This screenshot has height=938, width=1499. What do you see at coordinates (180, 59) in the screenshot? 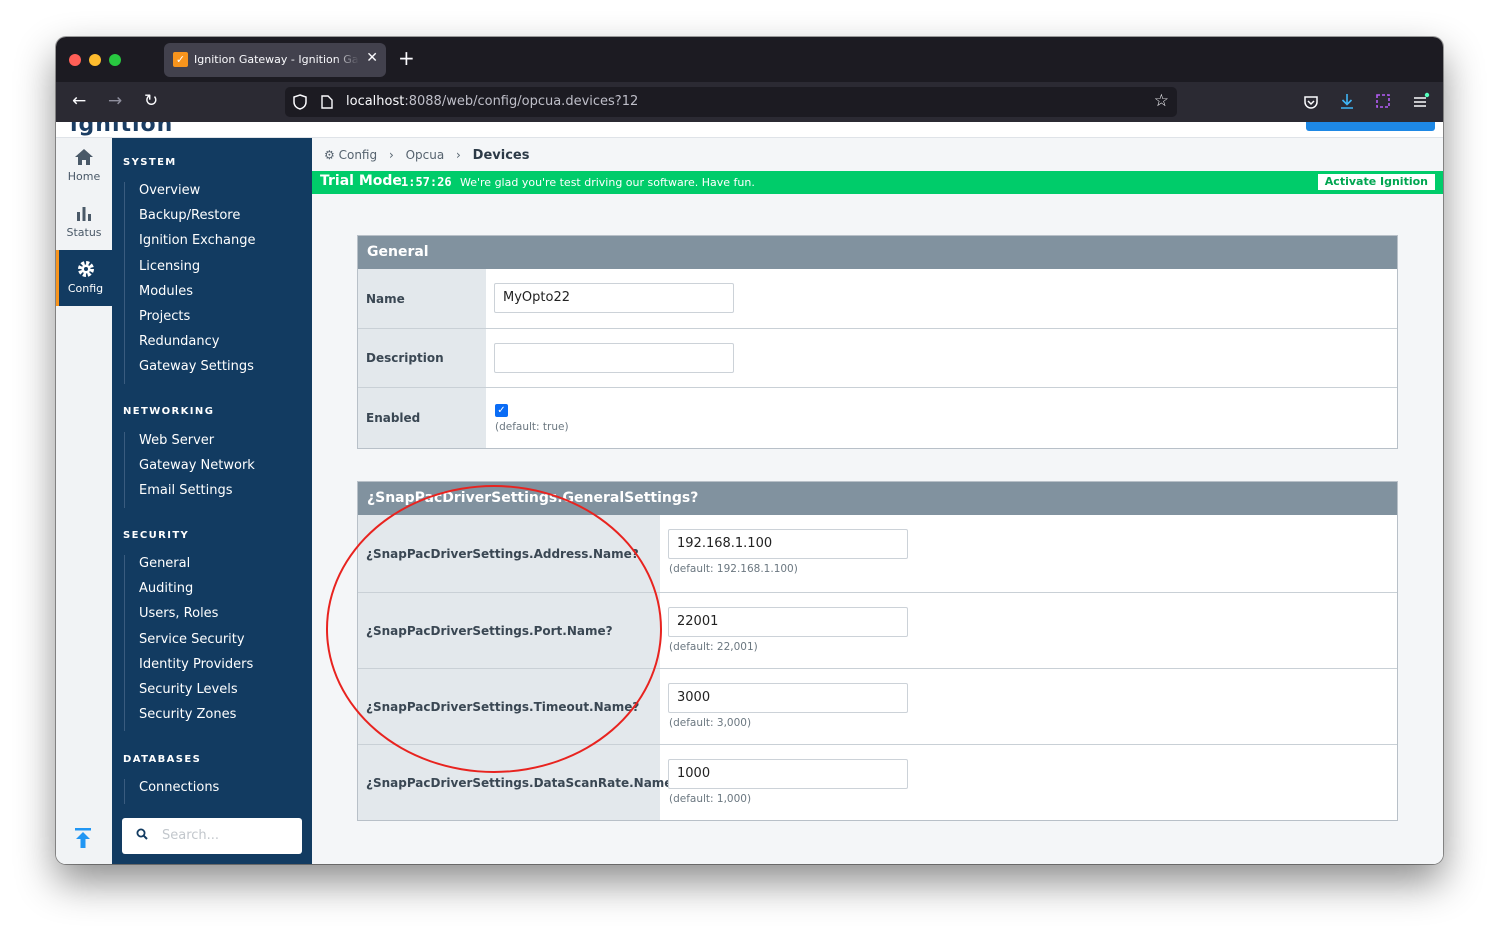
I see `favicon-icon: ✓` at bounding box center [180, 59].